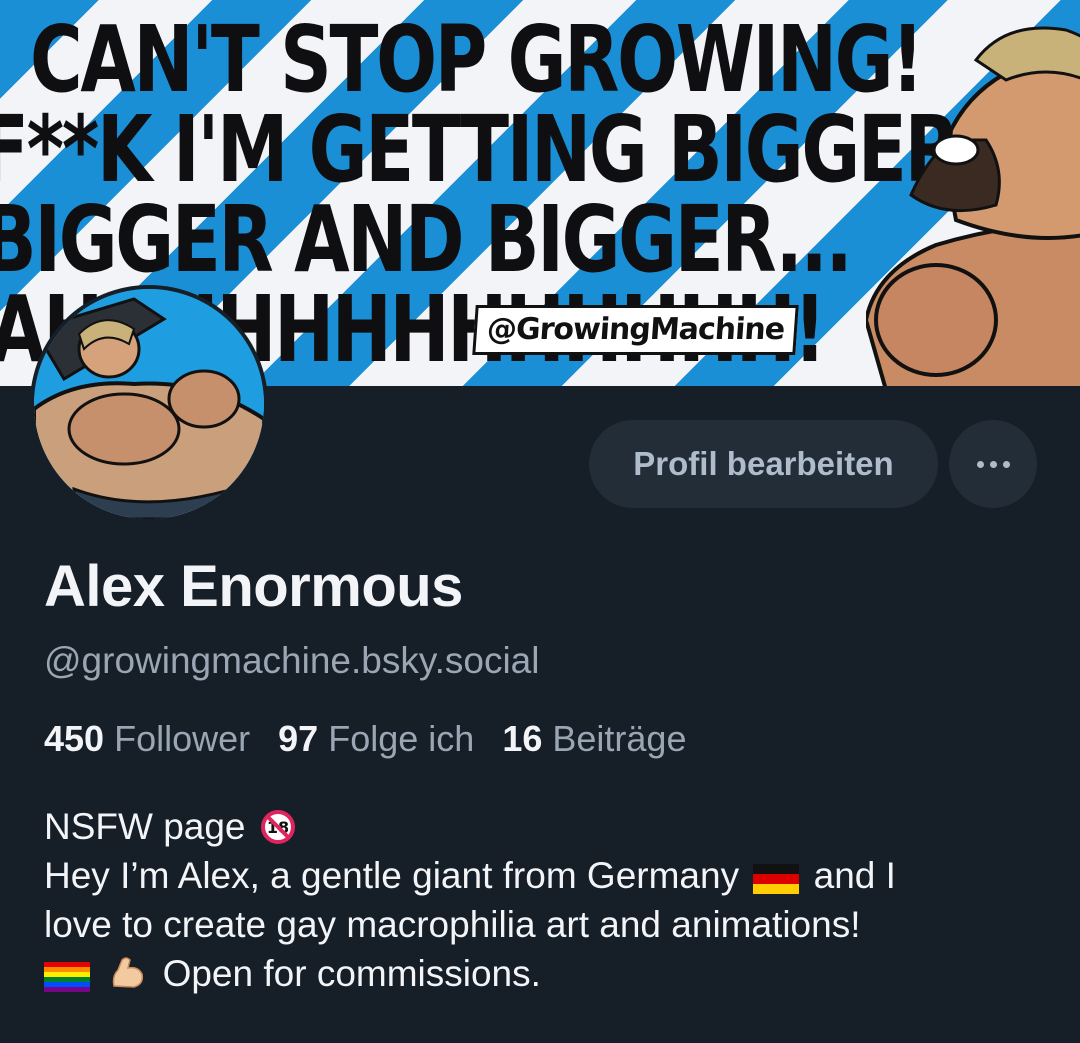  What do you see at coordinates (594, 738) in the screenshot?
I see `posts-stat: 16 Beiträge` at bounding box center [594, 738].